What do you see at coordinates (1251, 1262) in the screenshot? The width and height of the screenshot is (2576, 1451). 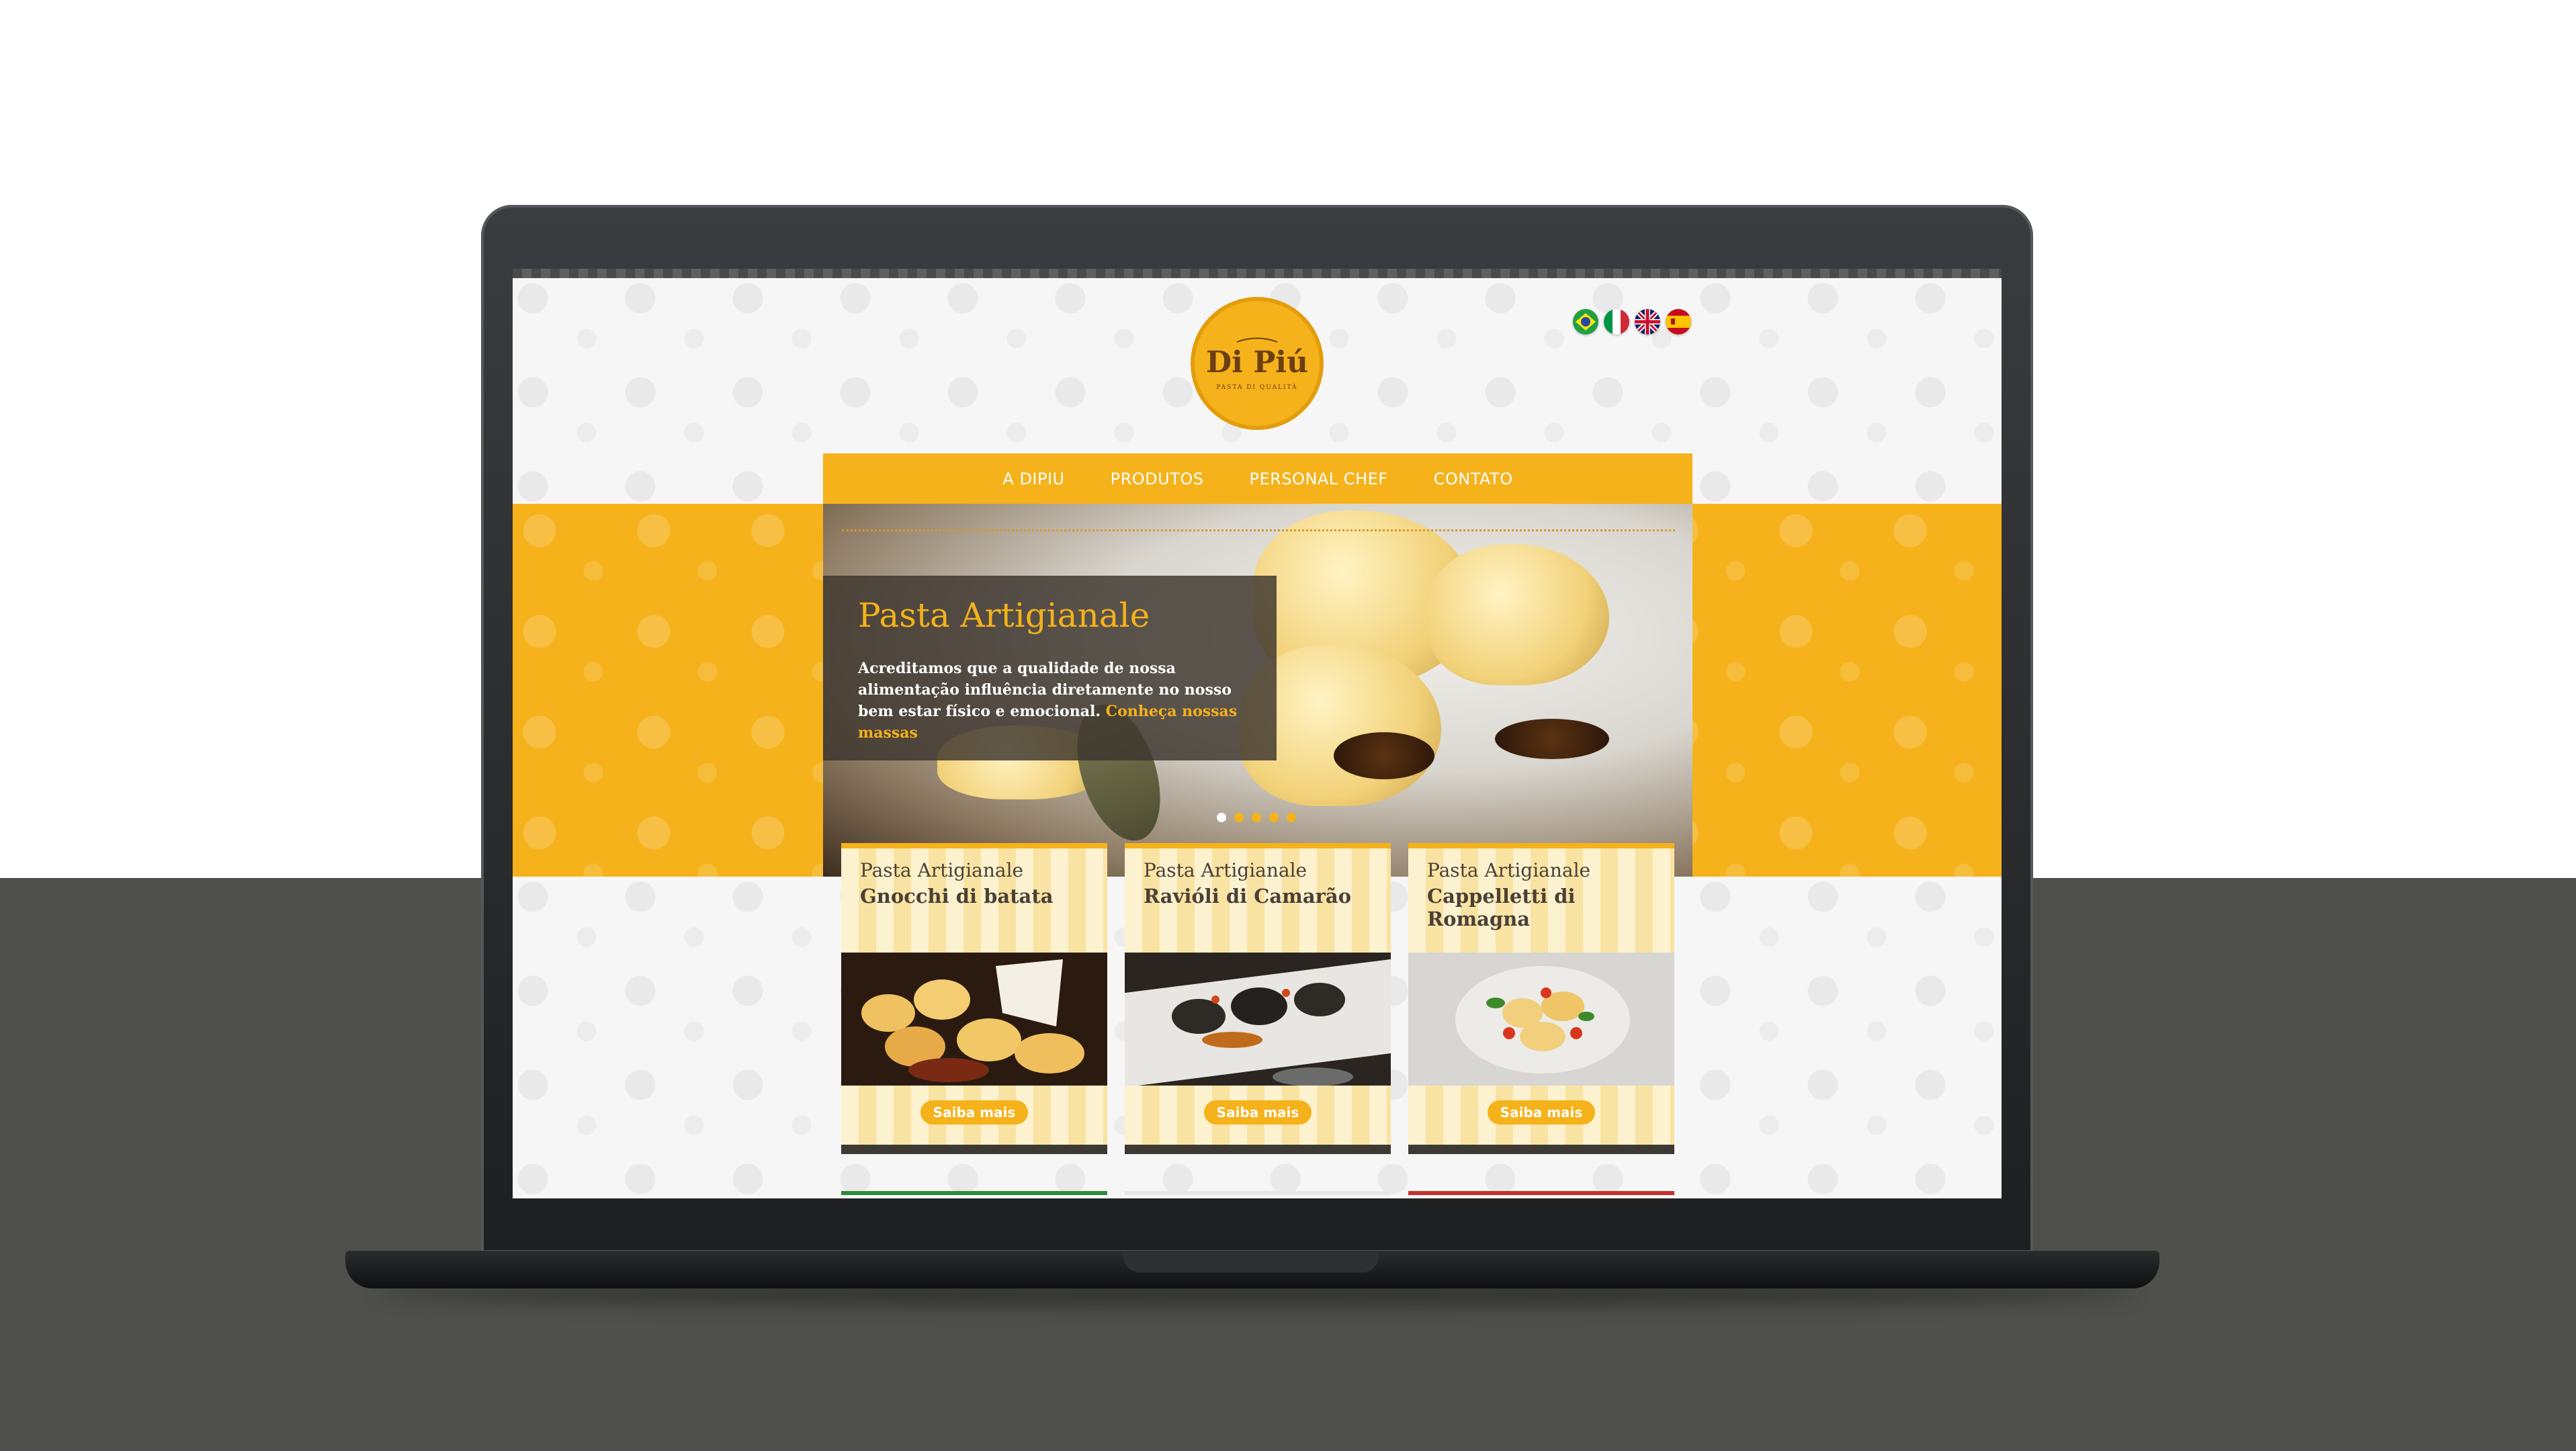 I see `laptop-opening-notch` at bounding box center [1251, 1262].